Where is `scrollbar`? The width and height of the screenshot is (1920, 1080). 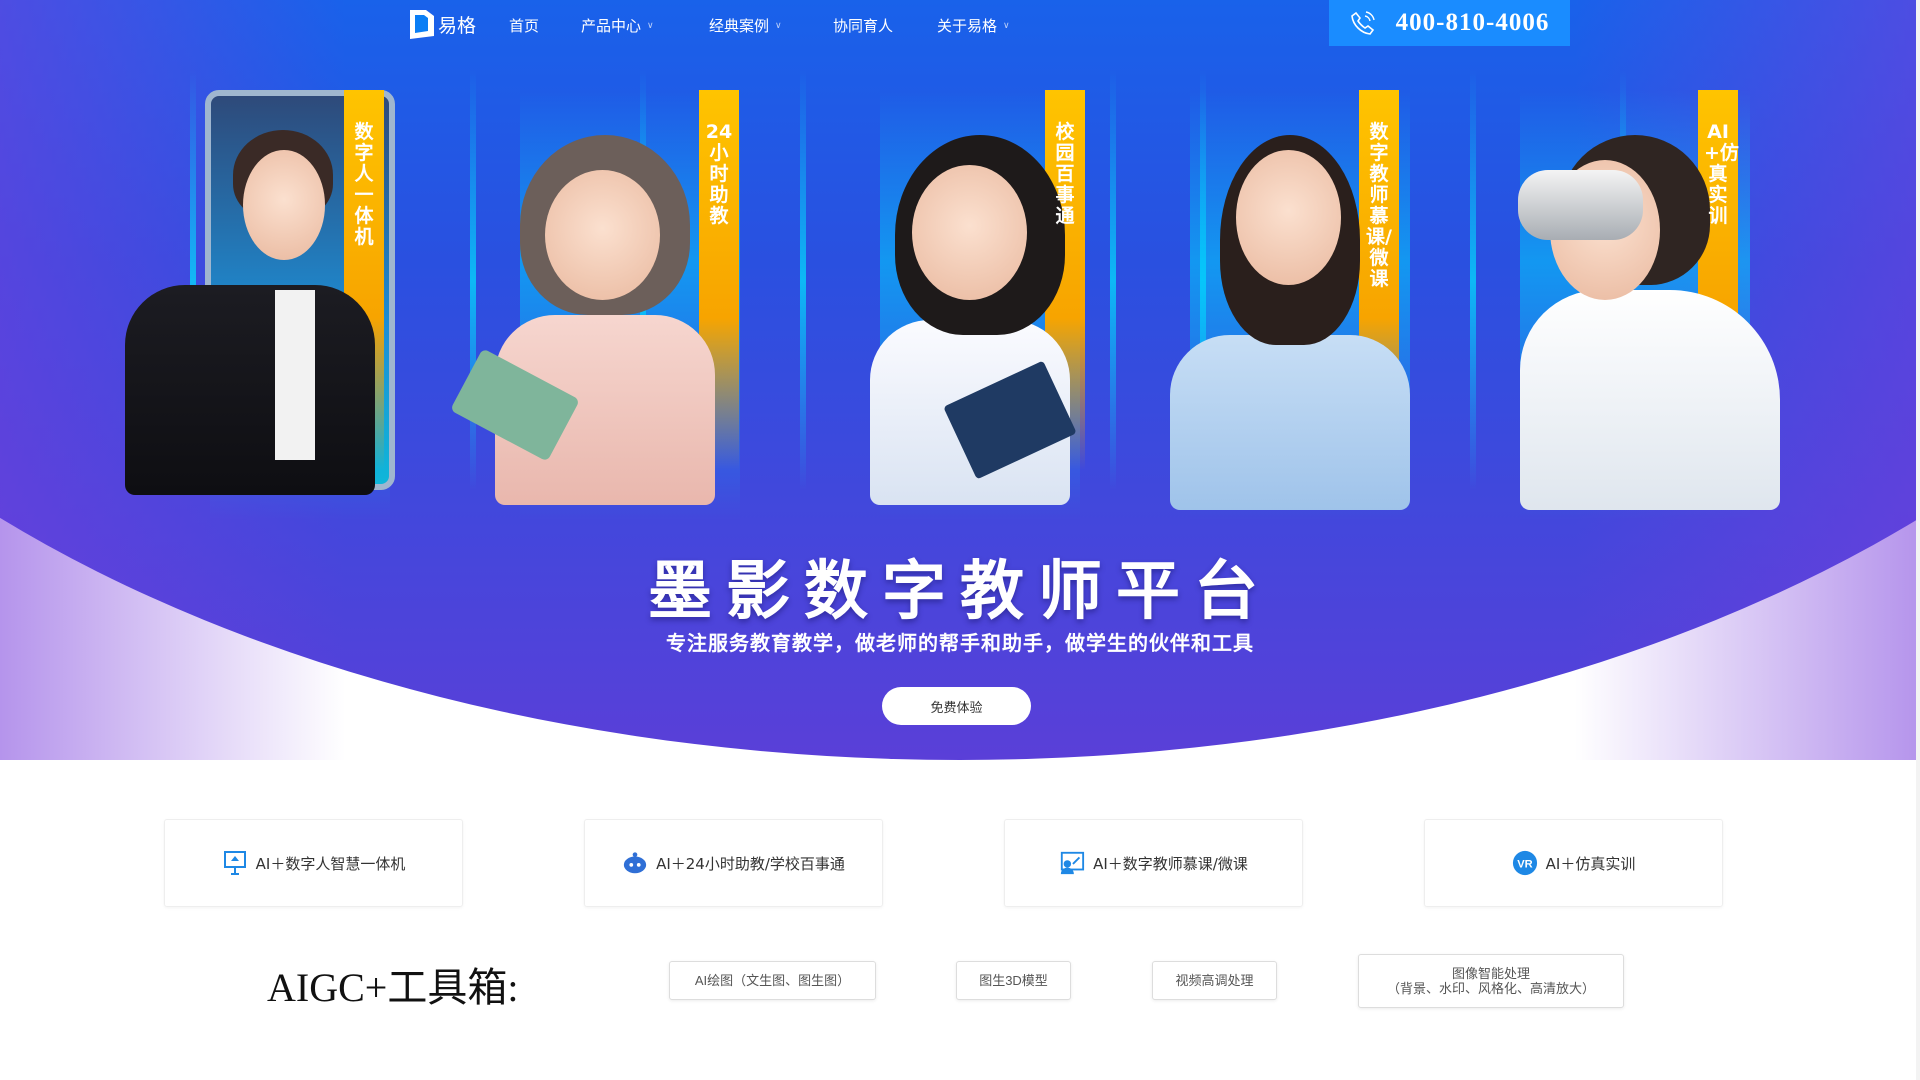 scrollbar is located at coordinates (1918, 540).